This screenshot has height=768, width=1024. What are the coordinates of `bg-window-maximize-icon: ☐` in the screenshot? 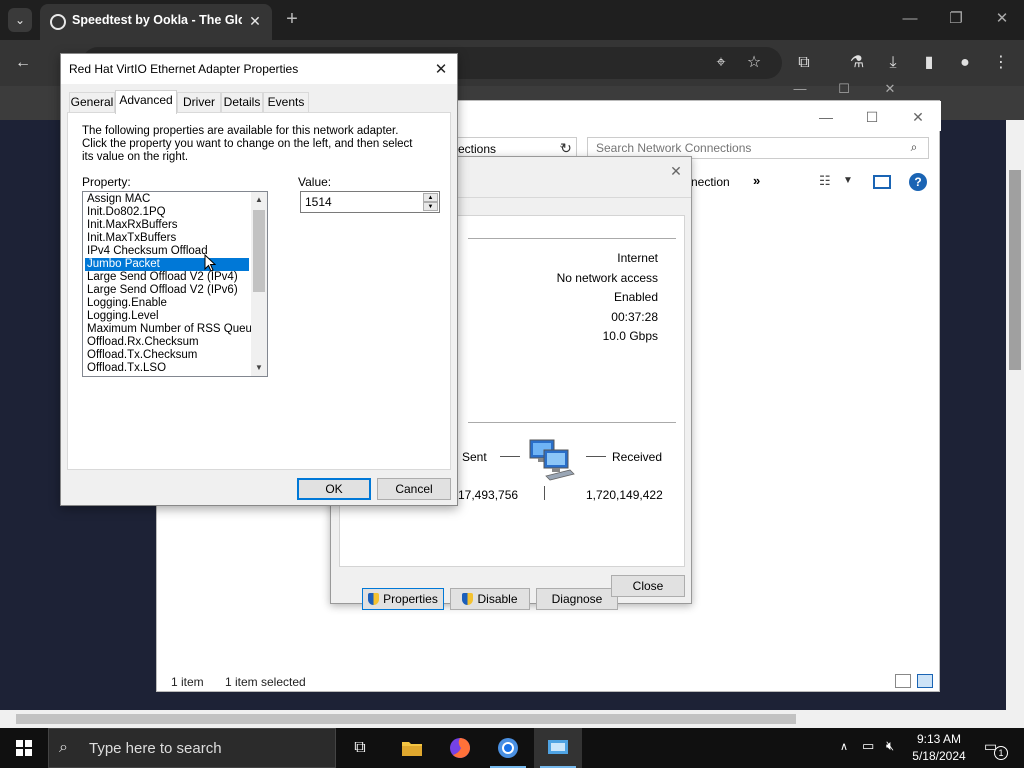 It's located at (844, 89).